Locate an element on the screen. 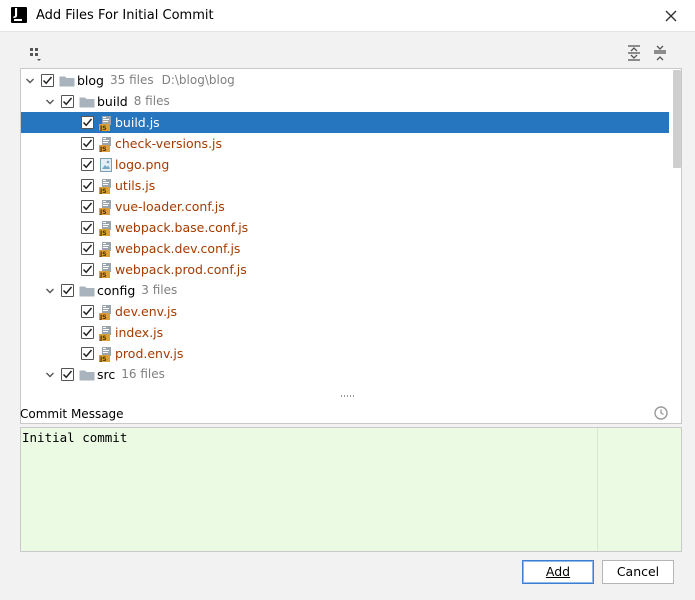 This screenshot has height=600, width=695. tree-file-row: JS build.js is located at coordinates (345, 122).